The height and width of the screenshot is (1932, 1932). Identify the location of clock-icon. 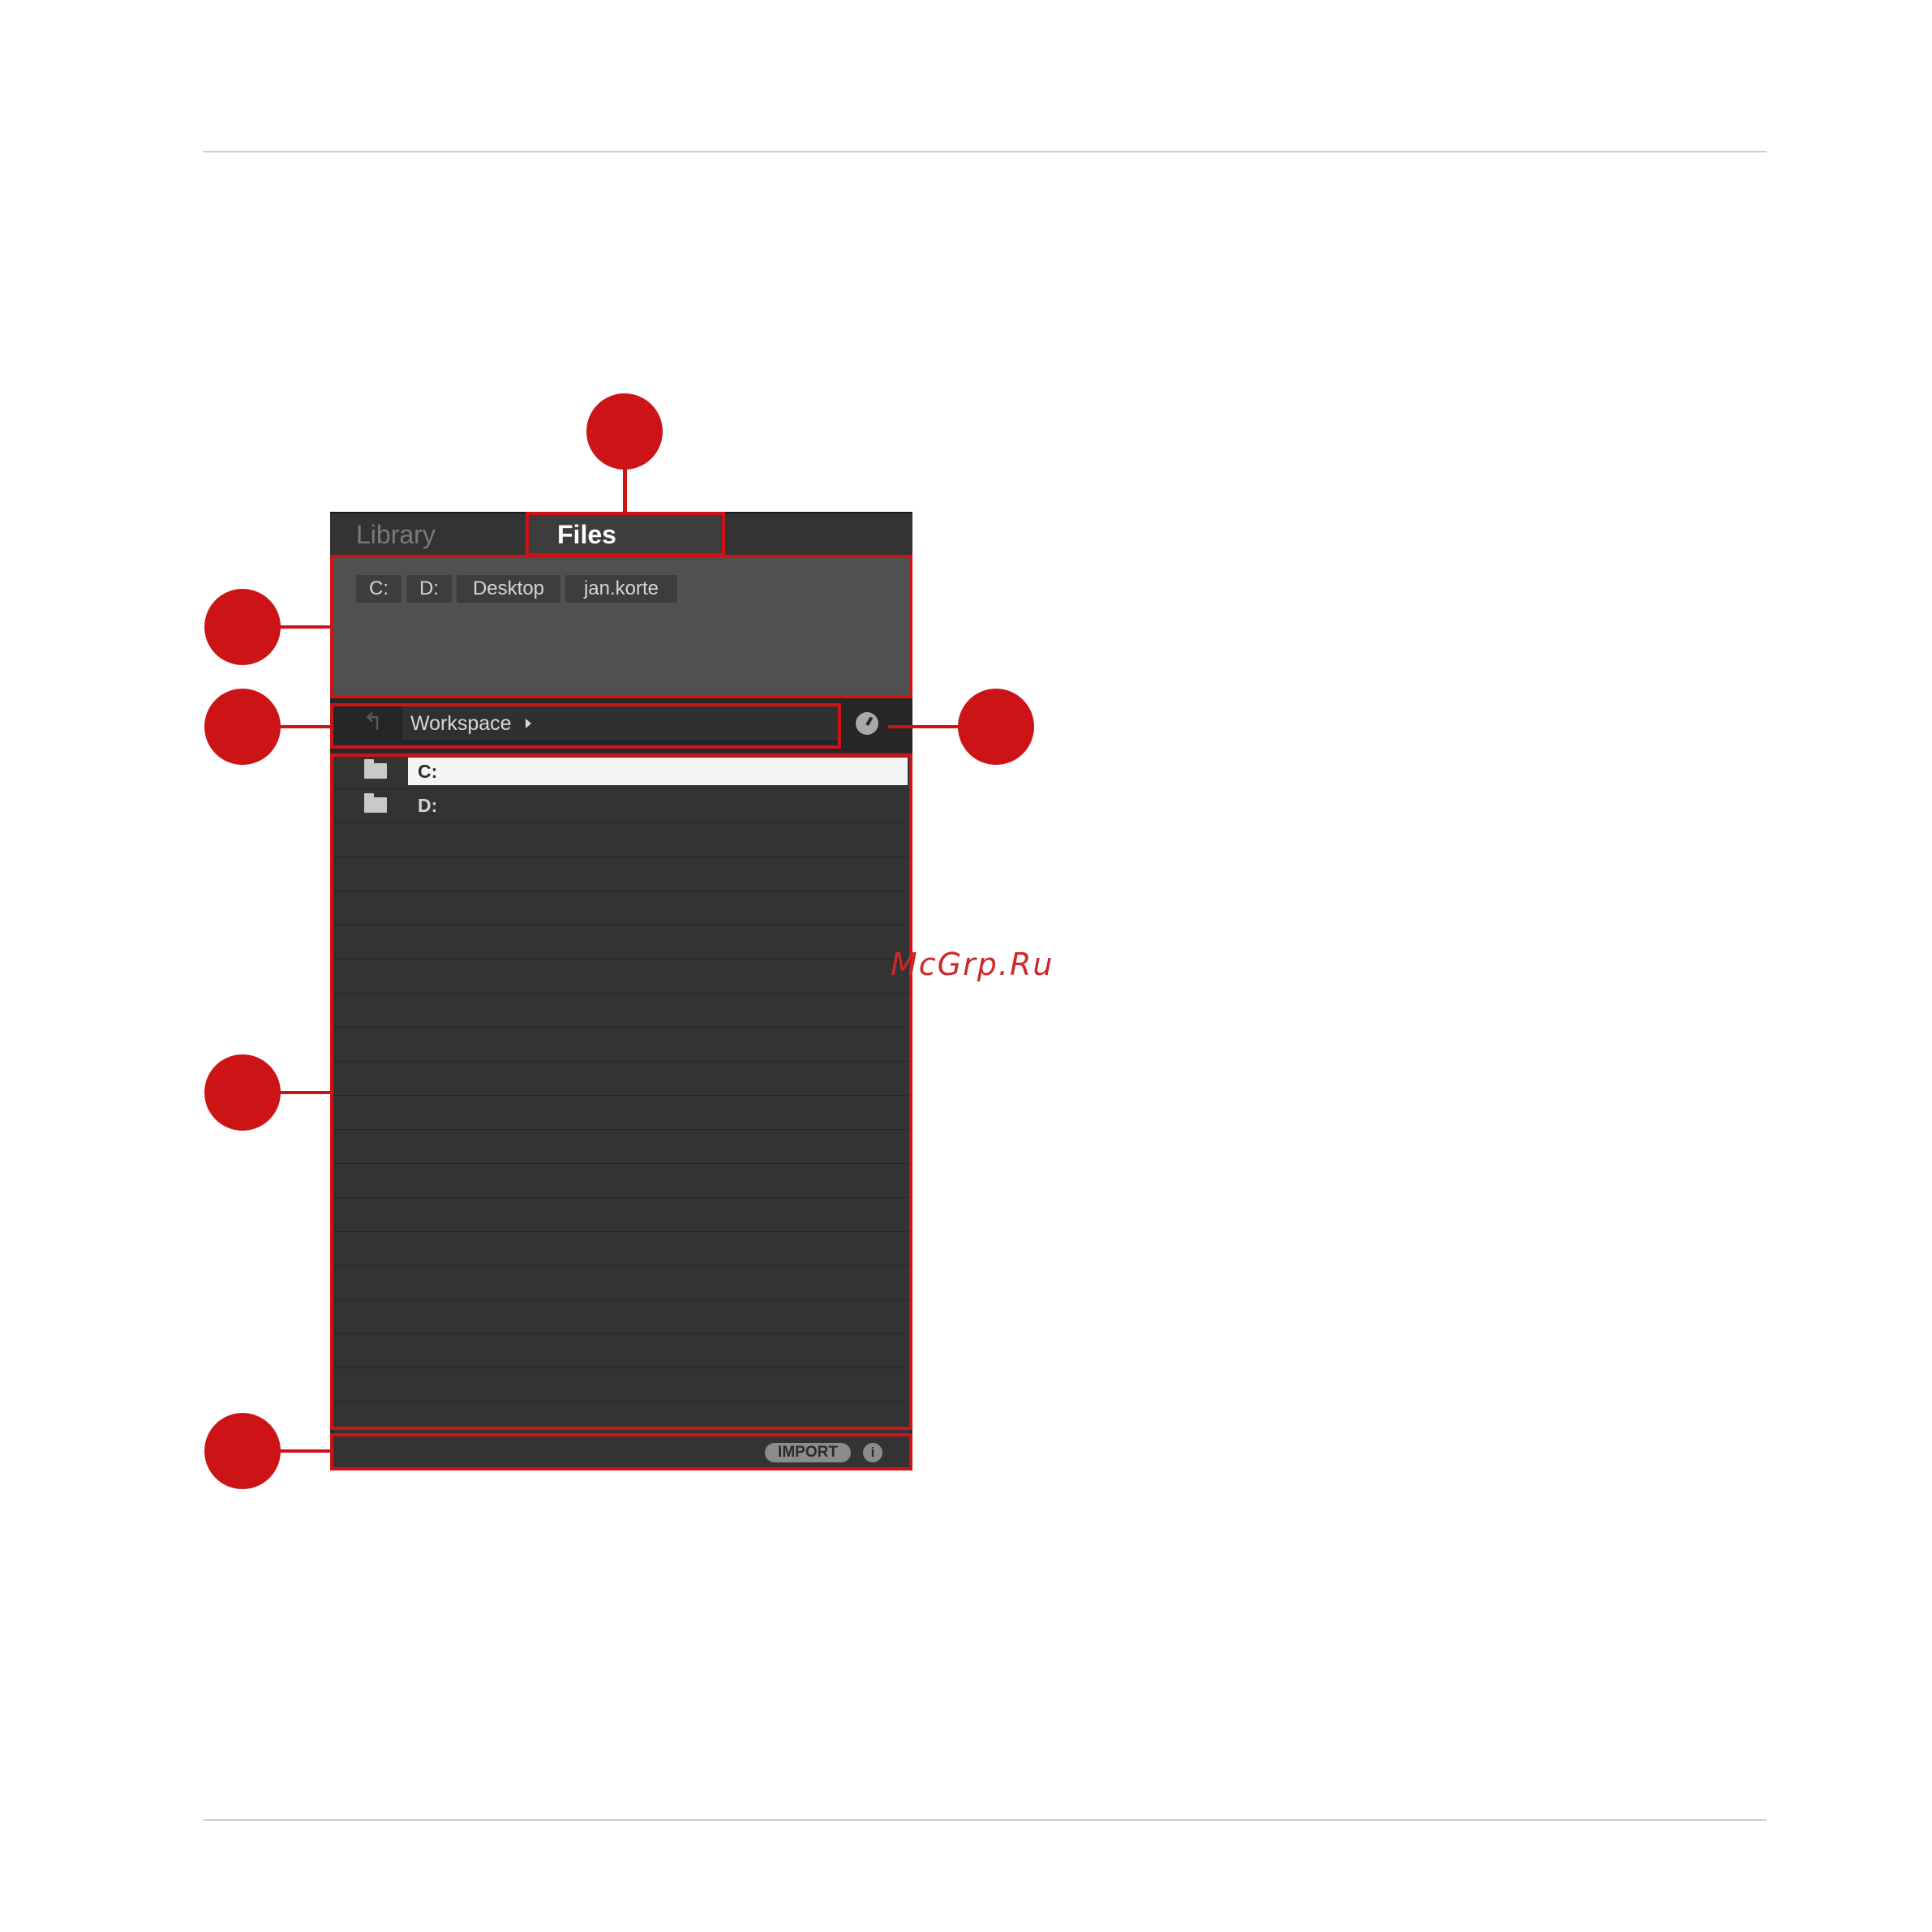
(867, 723).